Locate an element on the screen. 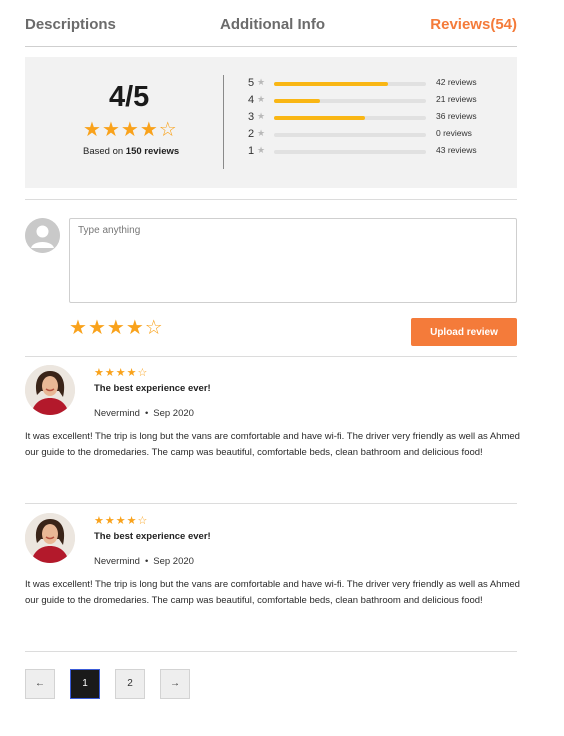  breakdown-label: 43 reviews is located at coordinates (456, 150).